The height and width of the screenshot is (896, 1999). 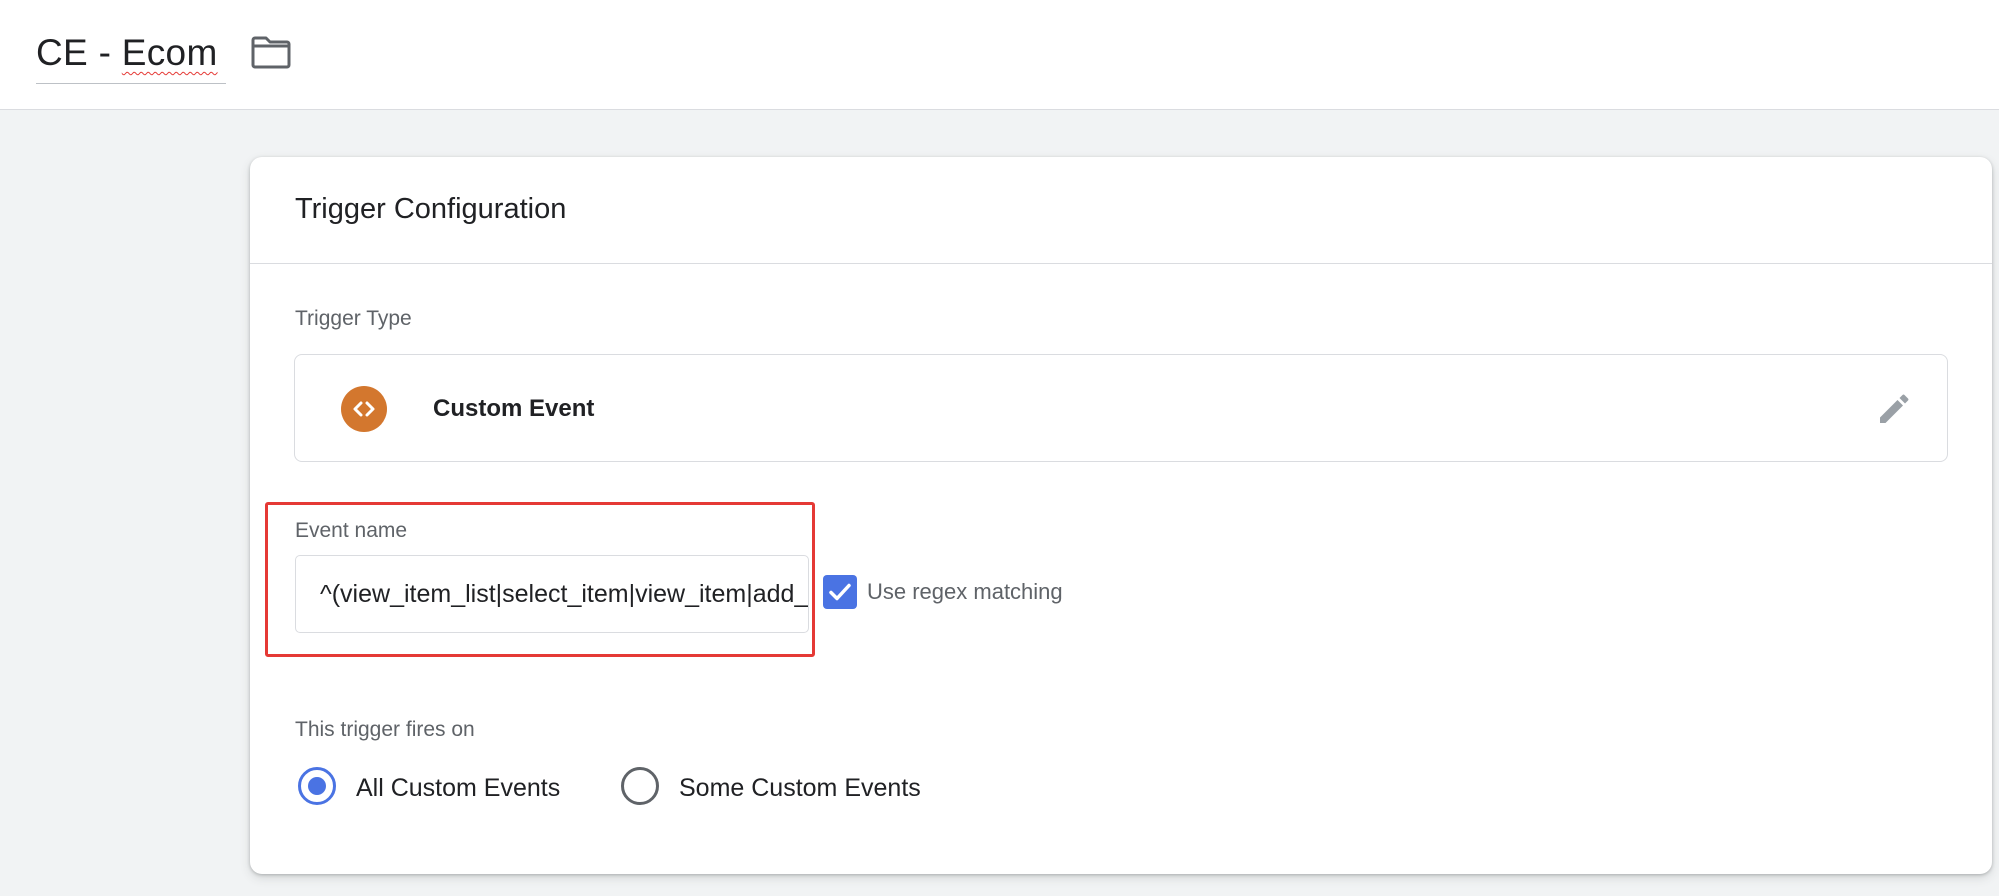 I want to click on trigger-name-misspelled-word: Ecom, so click(x=169, y=52).